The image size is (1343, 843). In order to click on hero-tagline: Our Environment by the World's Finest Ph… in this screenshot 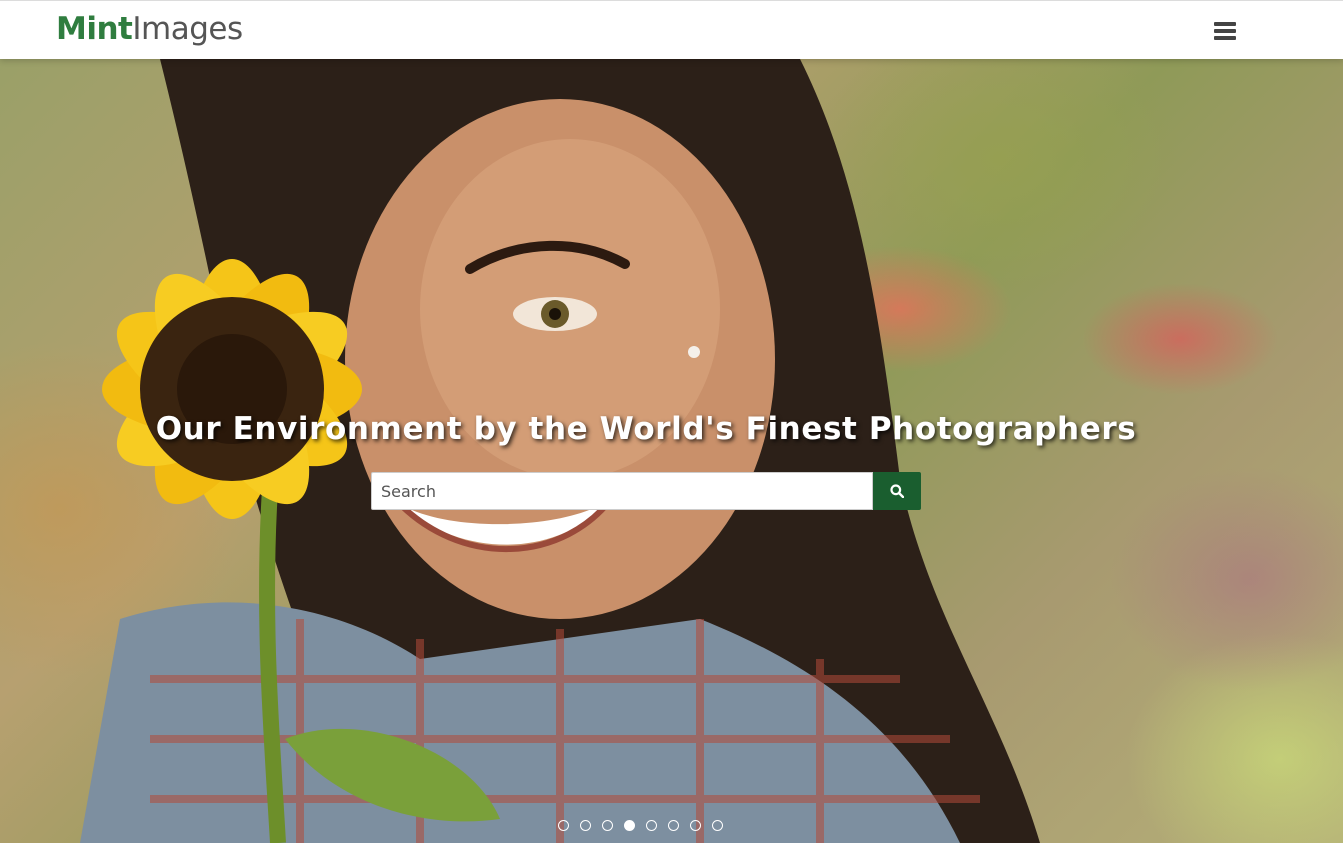, I will do `click(646, 429)`.